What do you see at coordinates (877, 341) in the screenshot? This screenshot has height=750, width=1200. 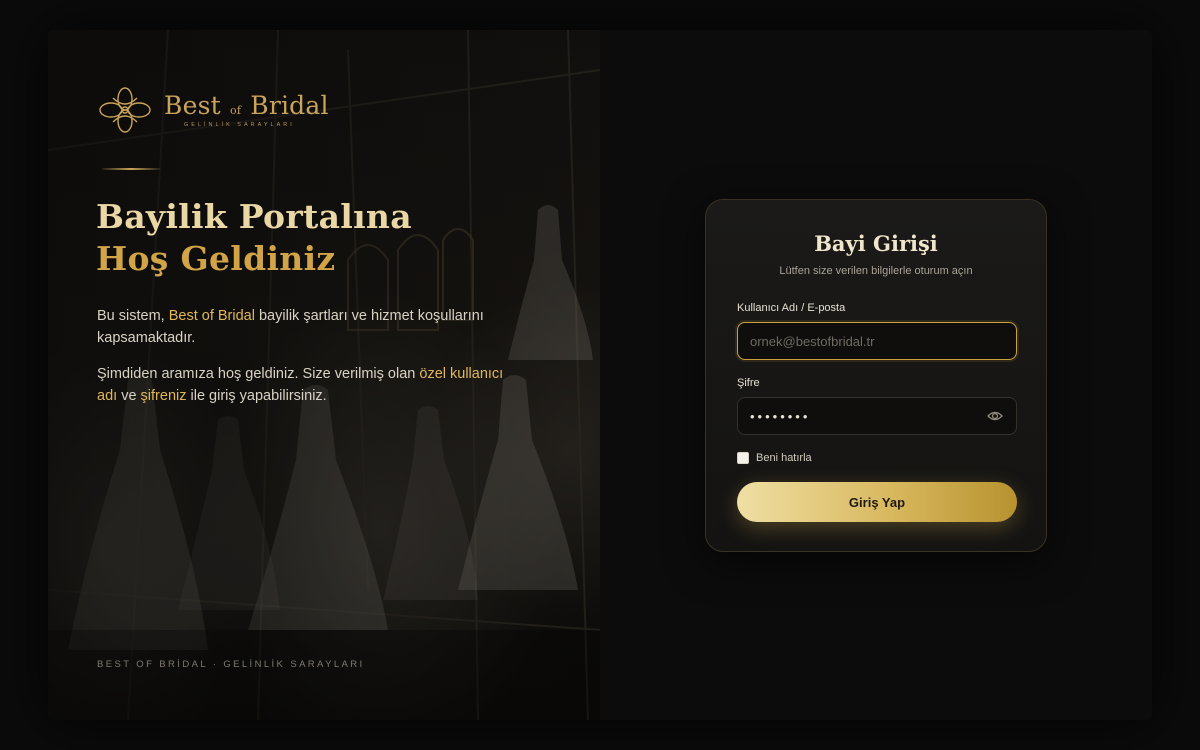 I see `username-input` at bounding box center [877, 341].